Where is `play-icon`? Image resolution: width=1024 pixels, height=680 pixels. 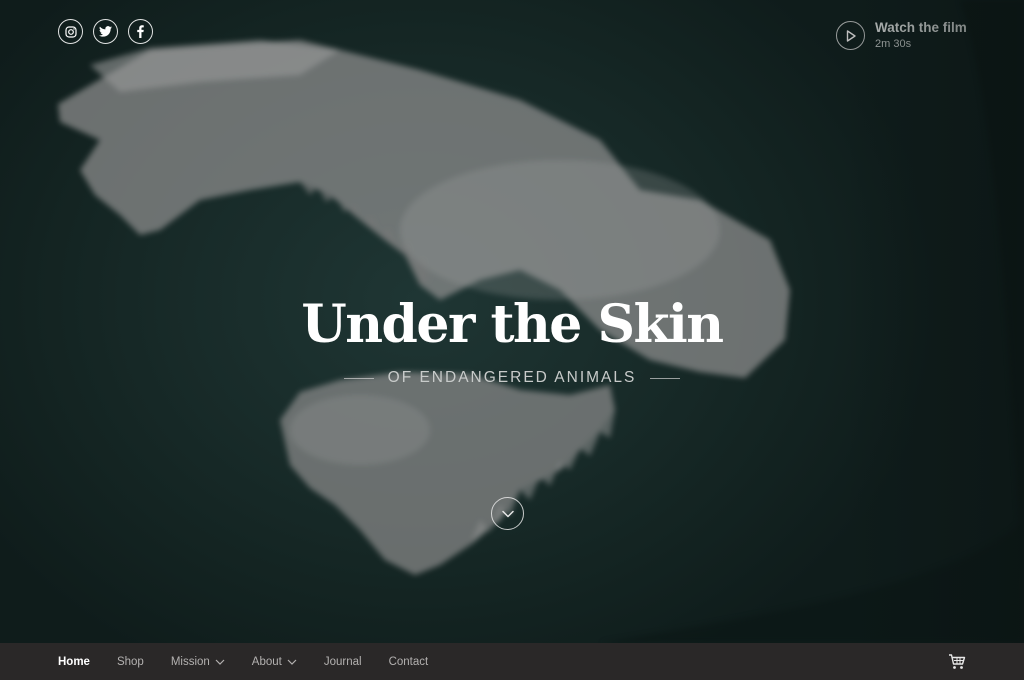
play-icon is located at coordinates (851, 35).